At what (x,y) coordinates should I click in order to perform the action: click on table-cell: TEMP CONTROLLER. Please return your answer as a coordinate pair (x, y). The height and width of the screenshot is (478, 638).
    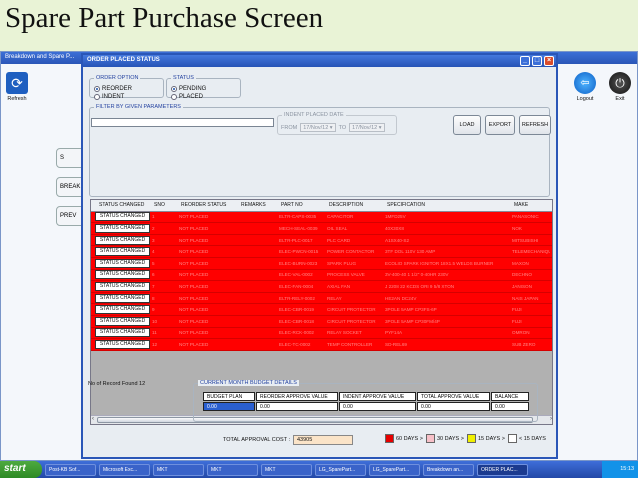
    Looking at the image, I should click on (350, 344).